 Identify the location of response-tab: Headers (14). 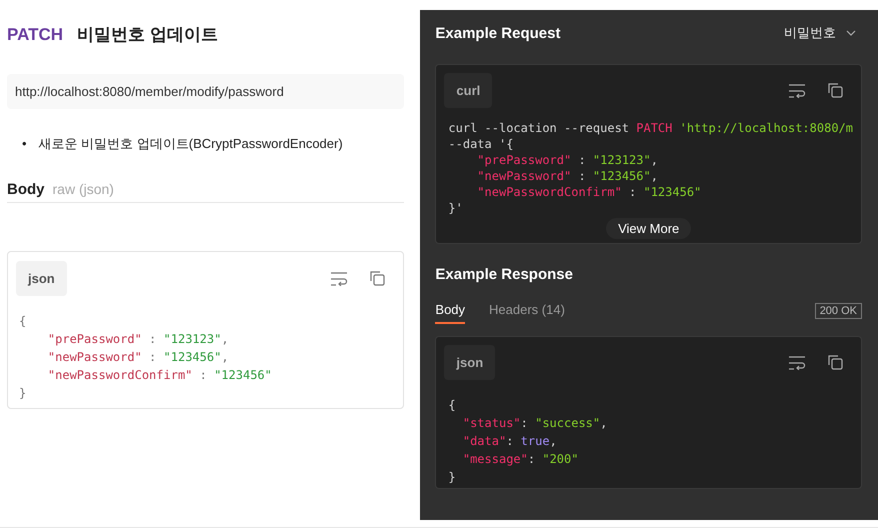
(527, 313).